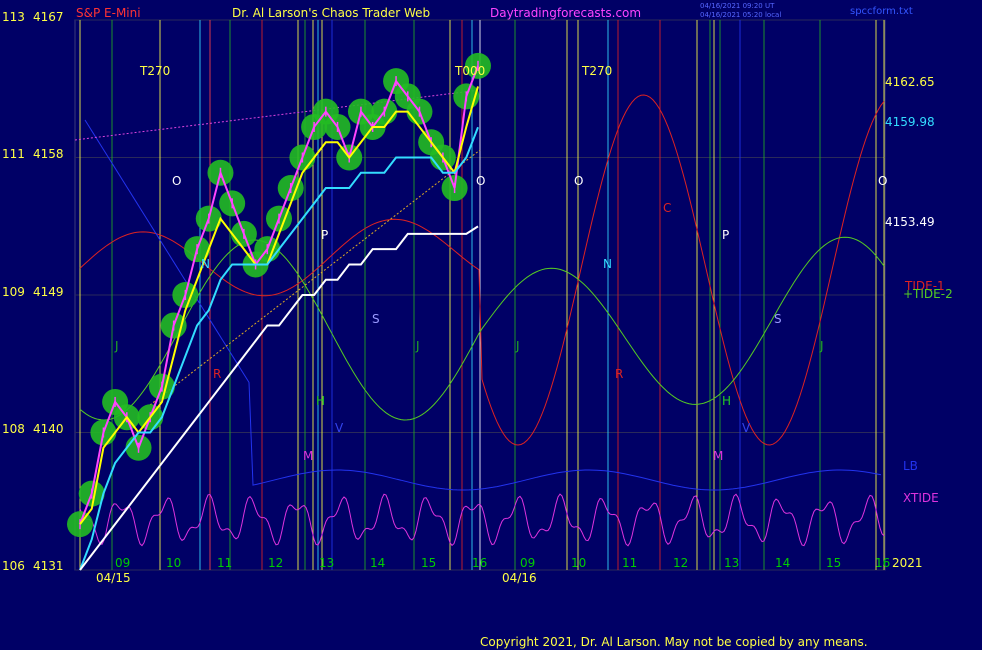  I want to click on site-link: Daytradingforecasts.com, so click(565, 13).